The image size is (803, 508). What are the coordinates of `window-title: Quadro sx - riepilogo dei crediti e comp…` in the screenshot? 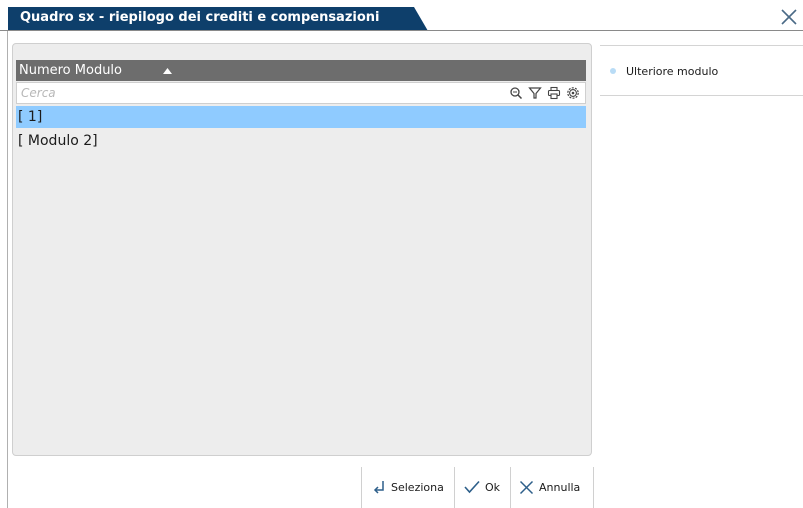 It's located at (200, 17).